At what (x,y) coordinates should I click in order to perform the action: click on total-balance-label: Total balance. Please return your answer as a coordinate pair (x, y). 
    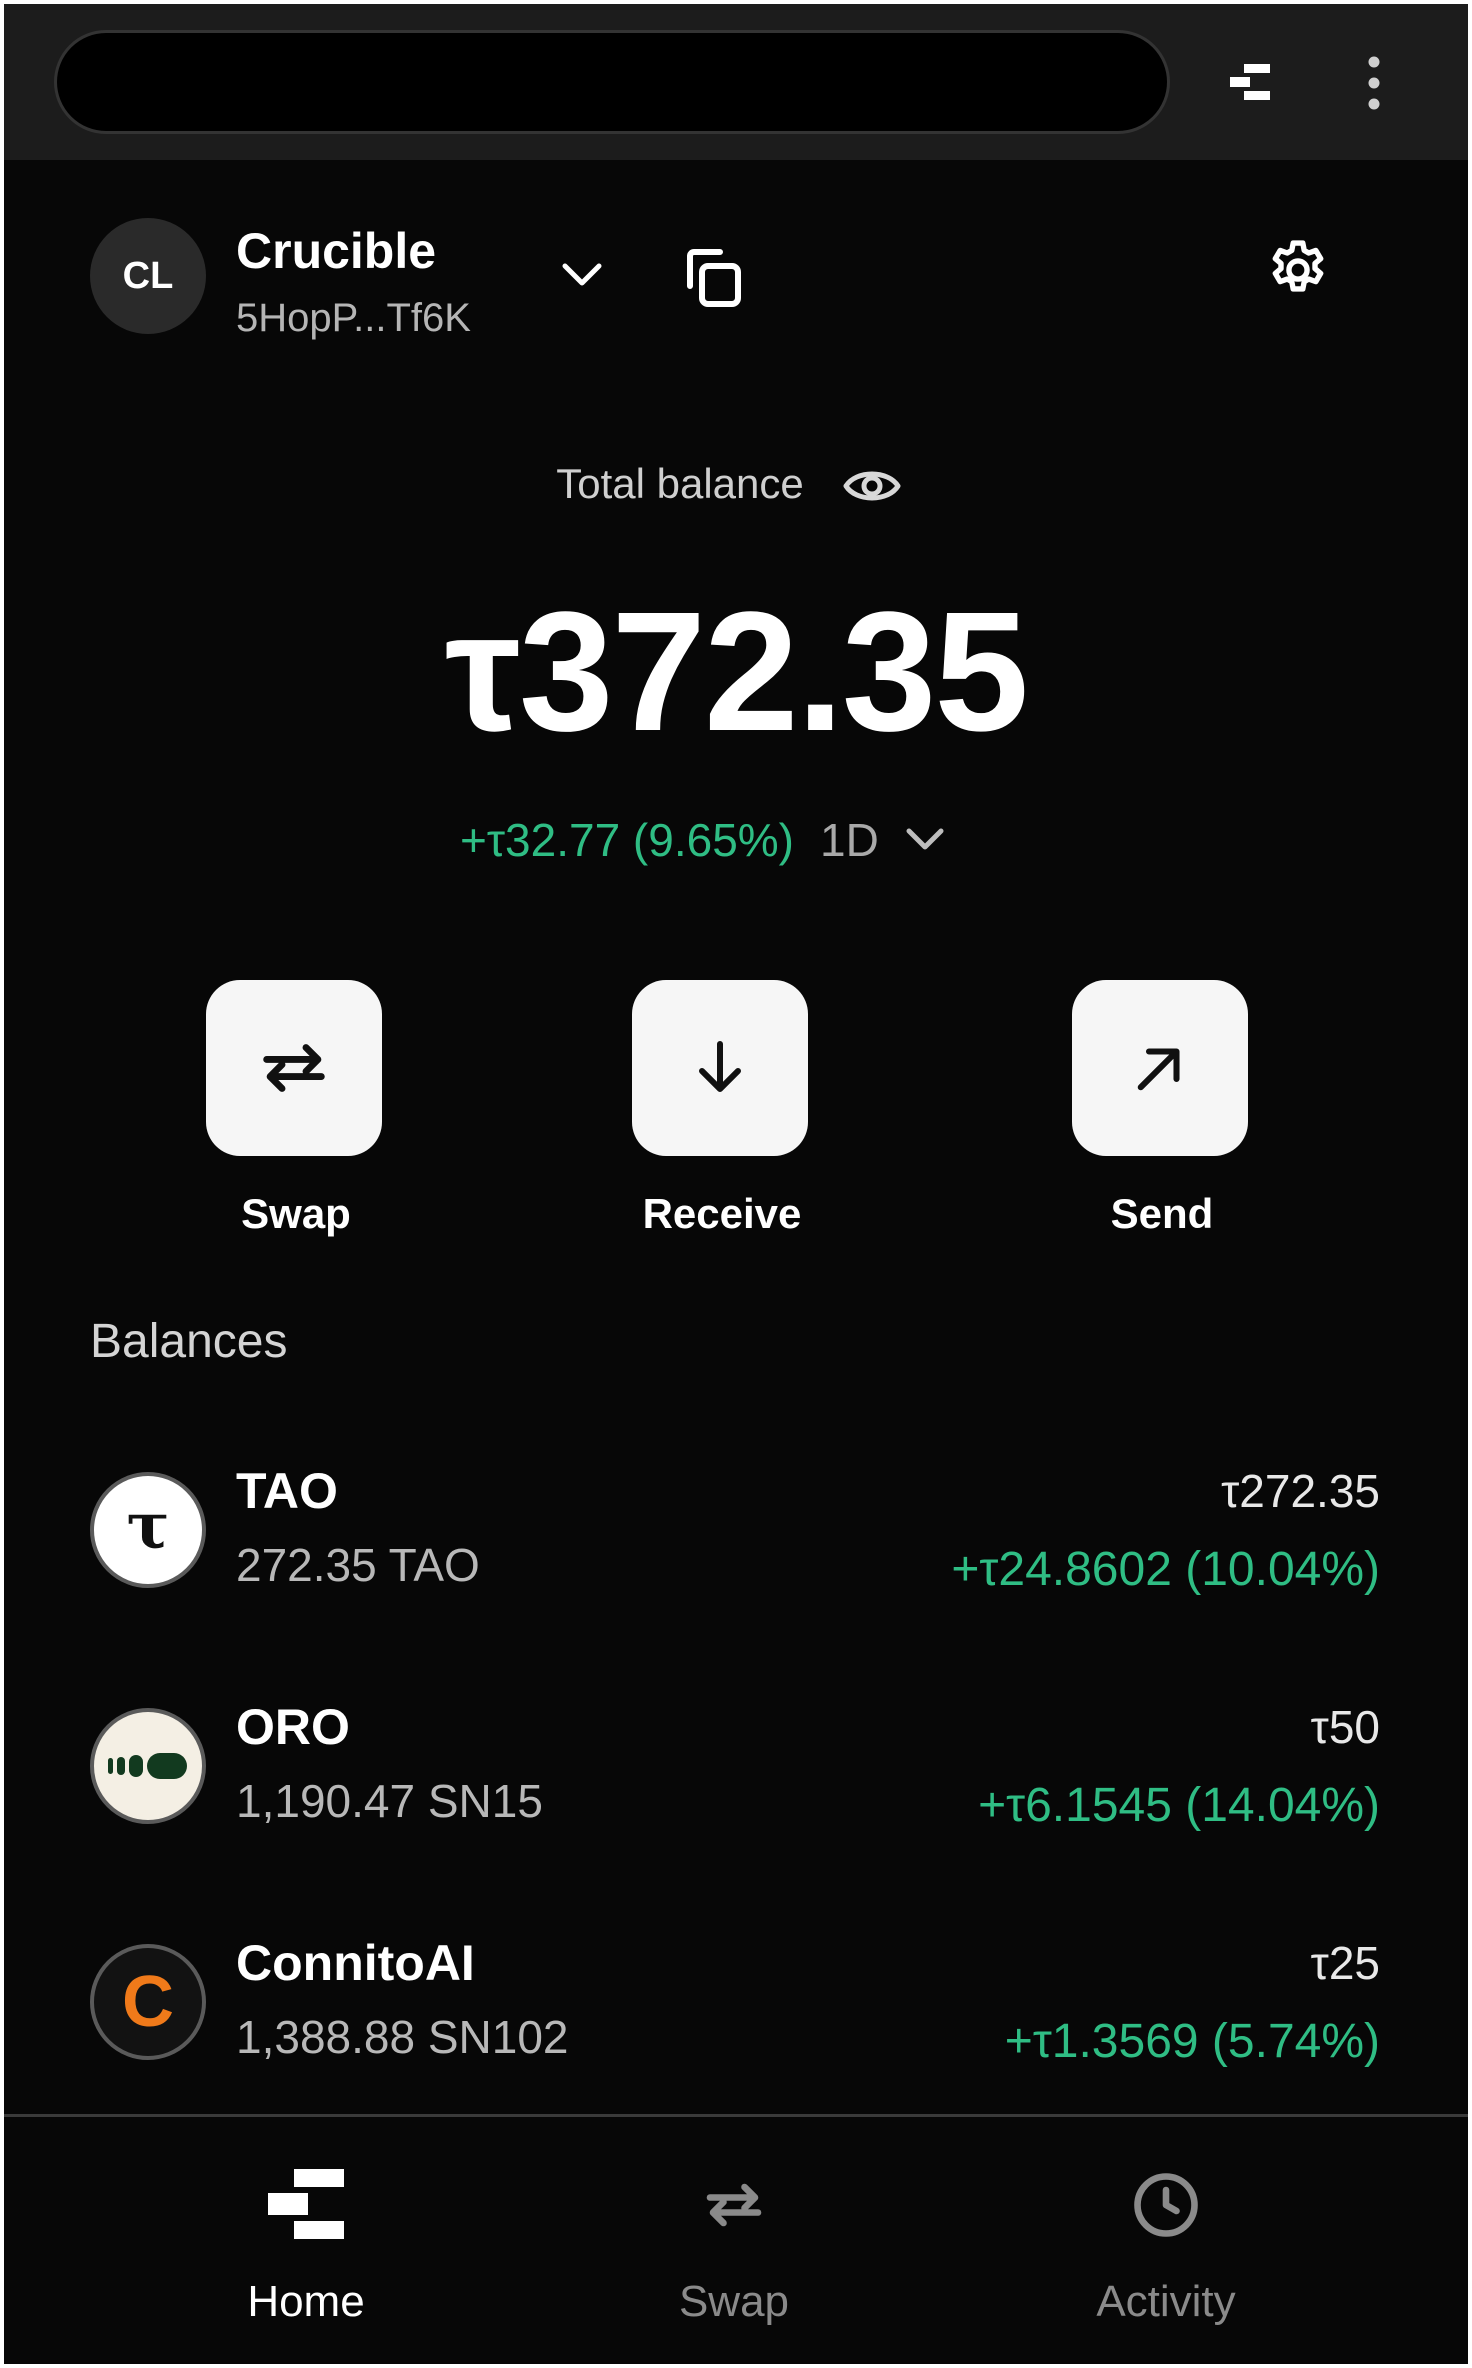
    Looking at the image, I should click on (680, 483).